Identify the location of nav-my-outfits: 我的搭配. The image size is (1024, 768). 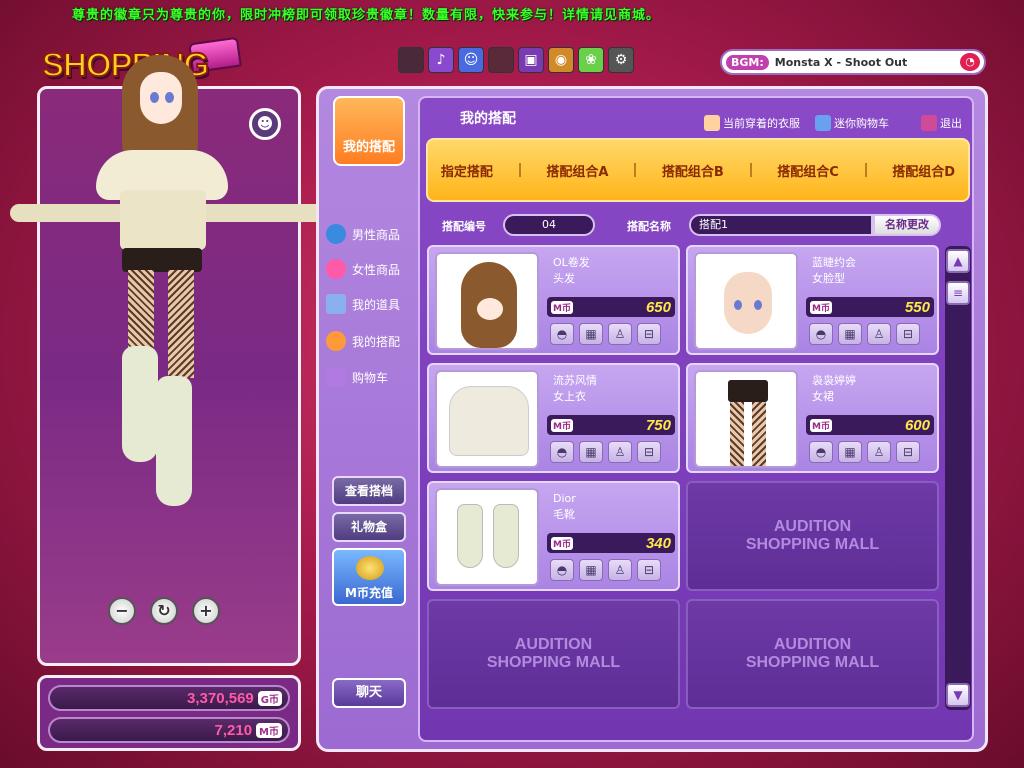
(363, 341).